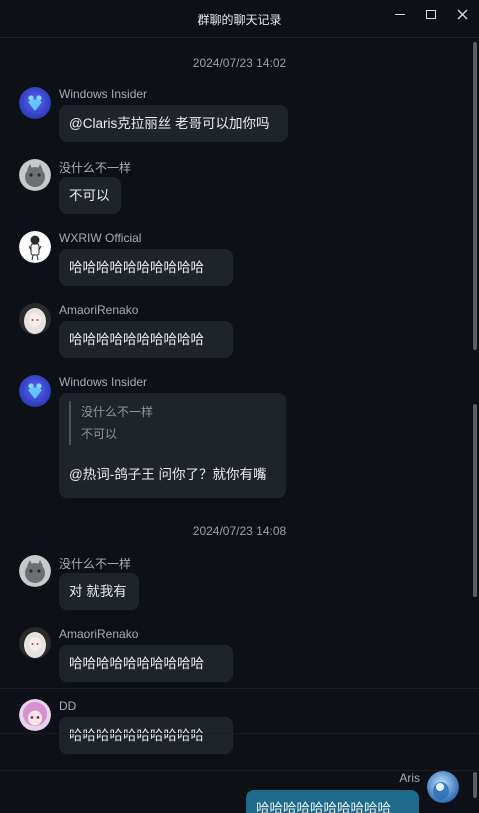 The height and width of the screenshot is (813, 479). I want to click on cartoon-figure-avatar, so click(35, 247).